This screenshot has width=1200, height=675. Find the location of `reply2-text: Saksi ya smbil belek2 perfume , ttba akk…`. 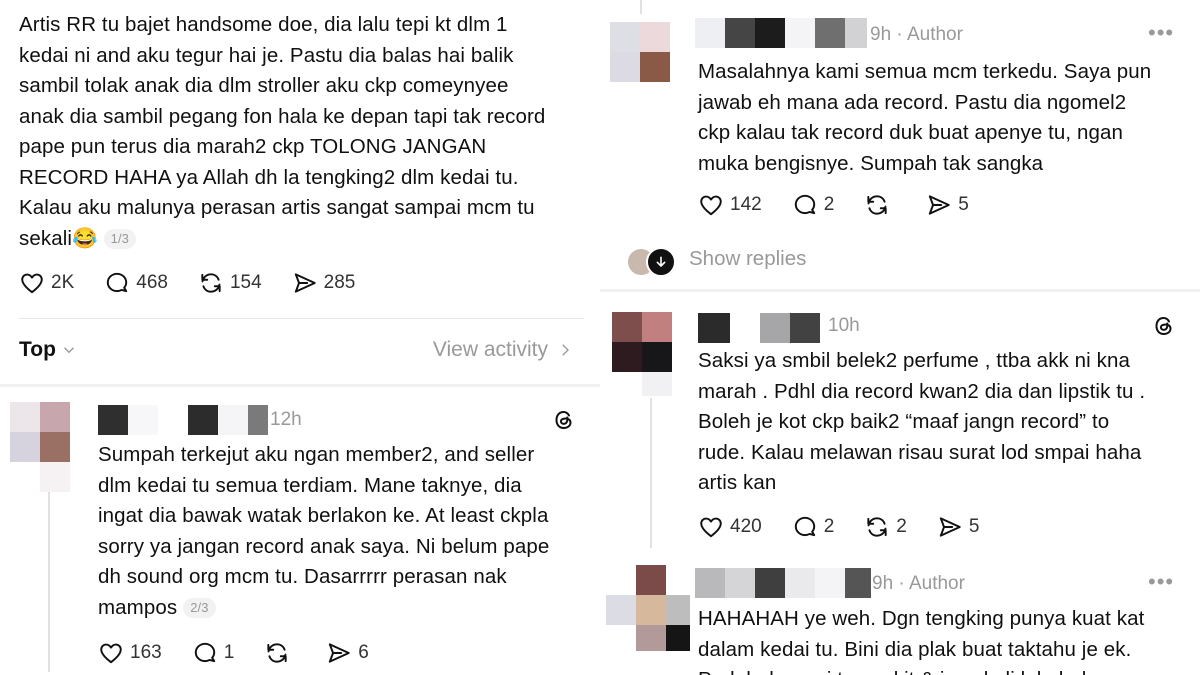

reply2-text: Saksi ya smbil belek2 perfume , ttba akk… is located at coordinates (922, 421).